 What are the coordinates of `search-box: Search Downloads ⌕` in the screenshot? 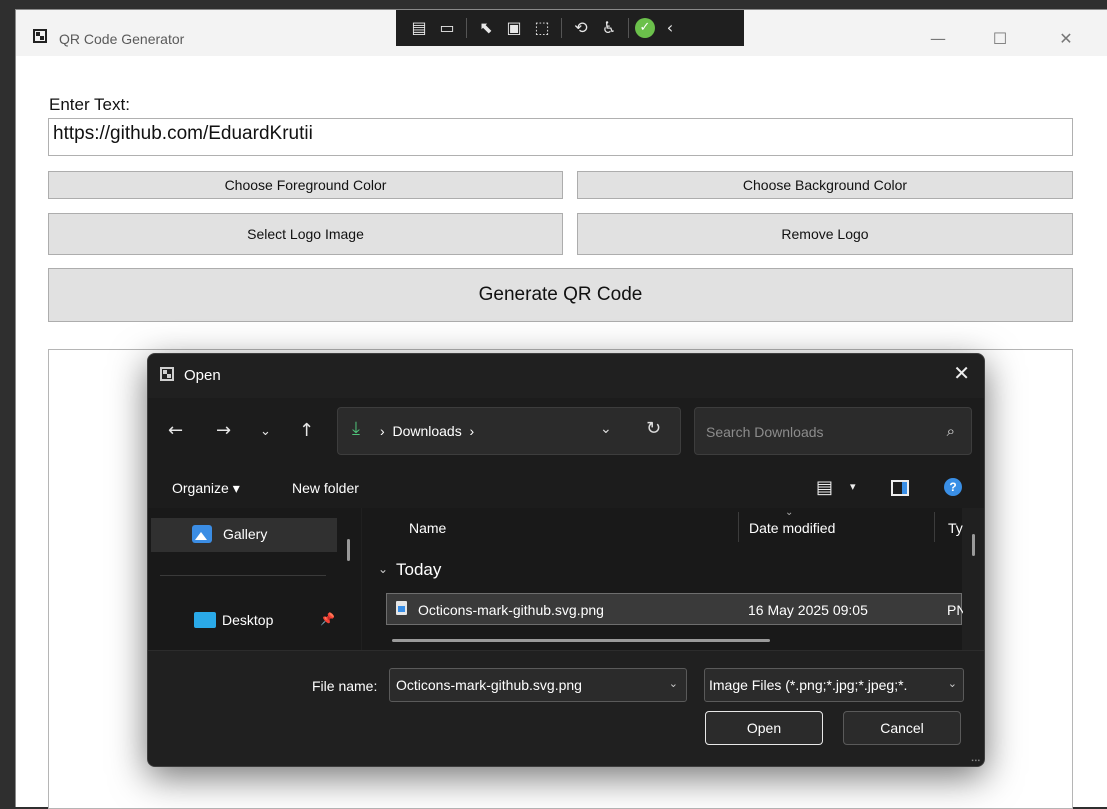 It's located at (833, 431).